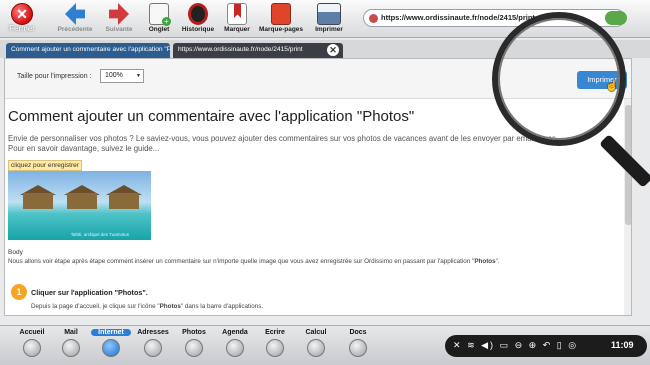  I want to click on dropdown-arrow-icon: ▼, so click(138, 76).